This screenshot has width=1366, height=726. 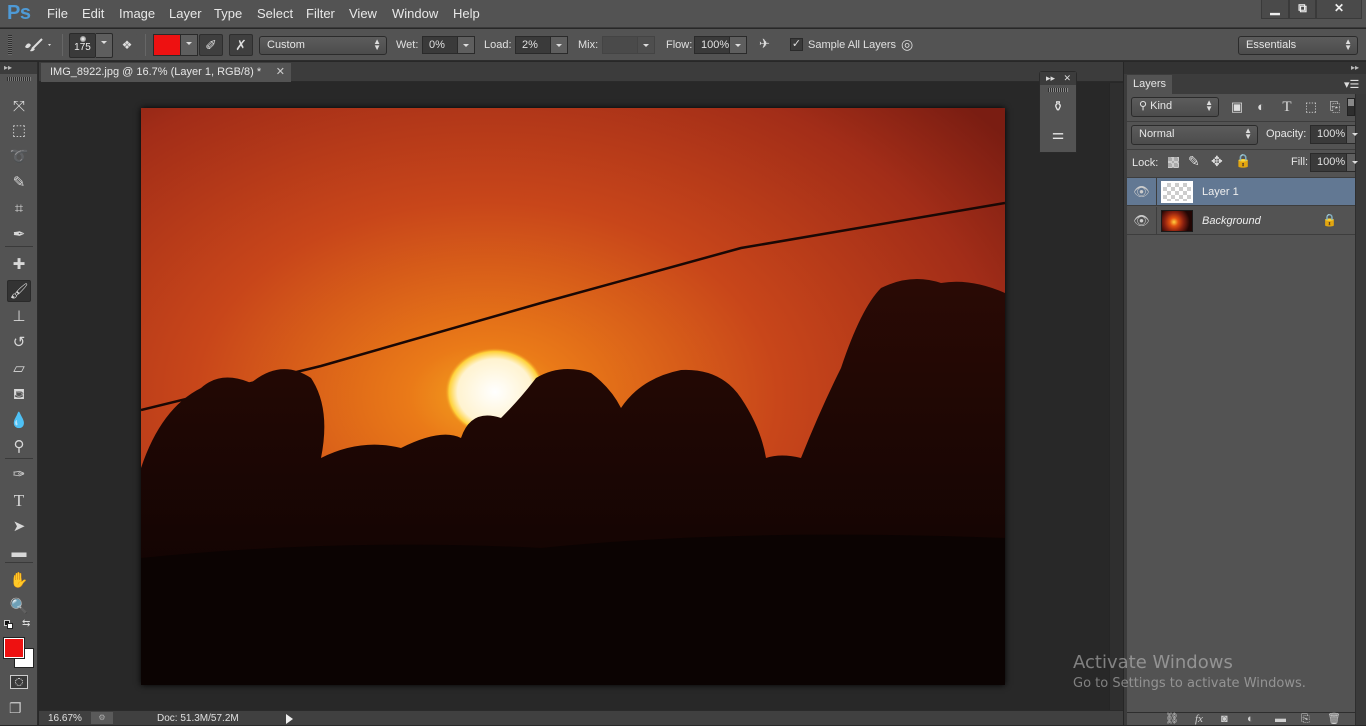 I want to click on swap-colors-button: ⇆, so click(x=26, y=623).